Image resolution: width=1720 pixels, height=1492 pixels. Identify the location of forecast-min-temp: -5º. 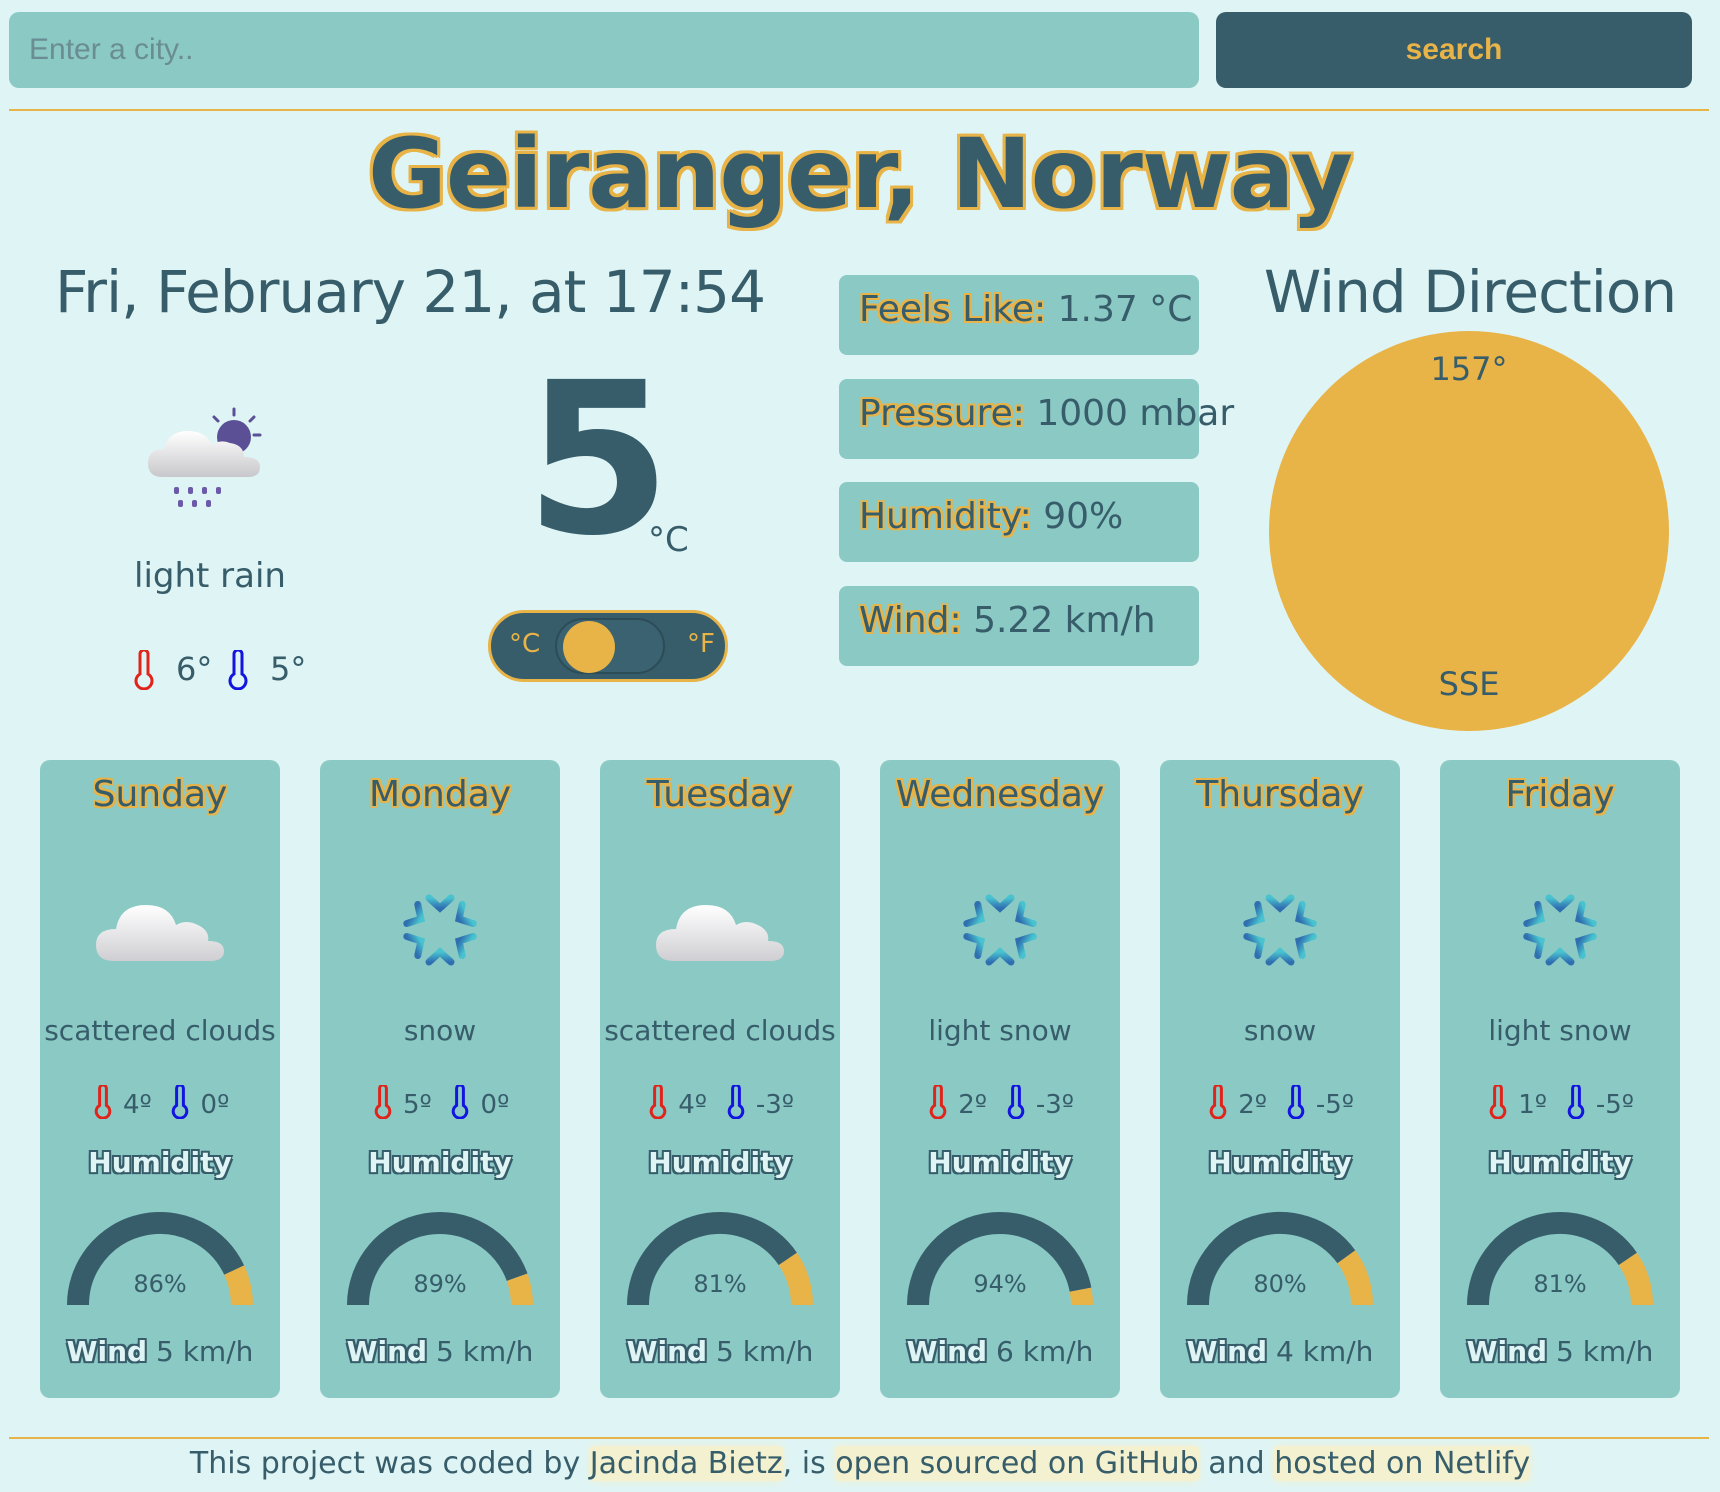
(1615, 1105).